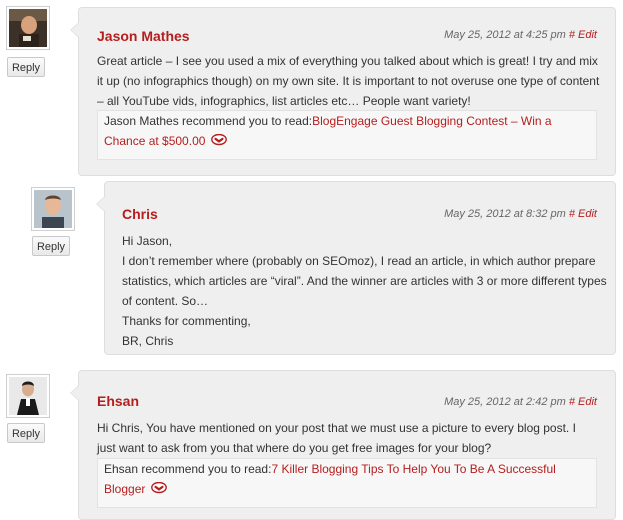 The height and width of the screenshot is (520, 623). I want to click on comment-date: May 25, 2012 at 8:32 pm, so click(505, 214).